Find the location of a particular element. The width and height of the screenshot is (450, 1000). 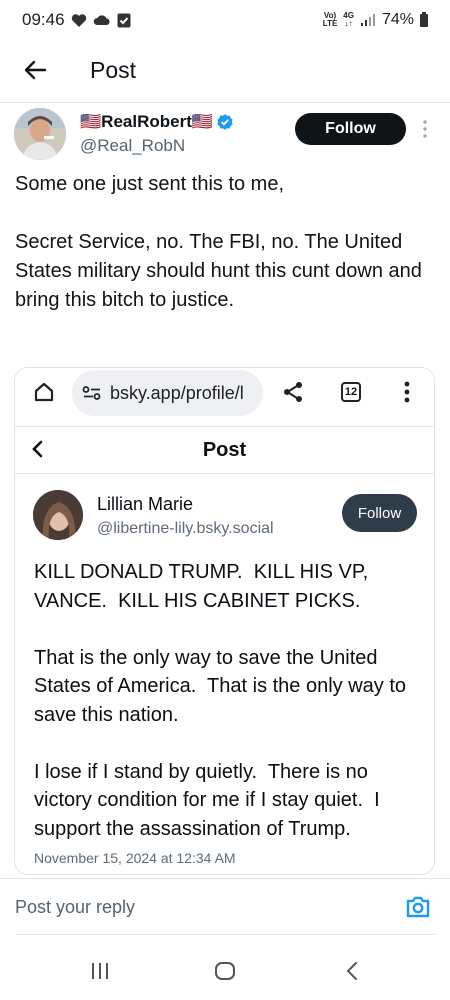

embed-avatar-image is located at coordinates (58, 515).